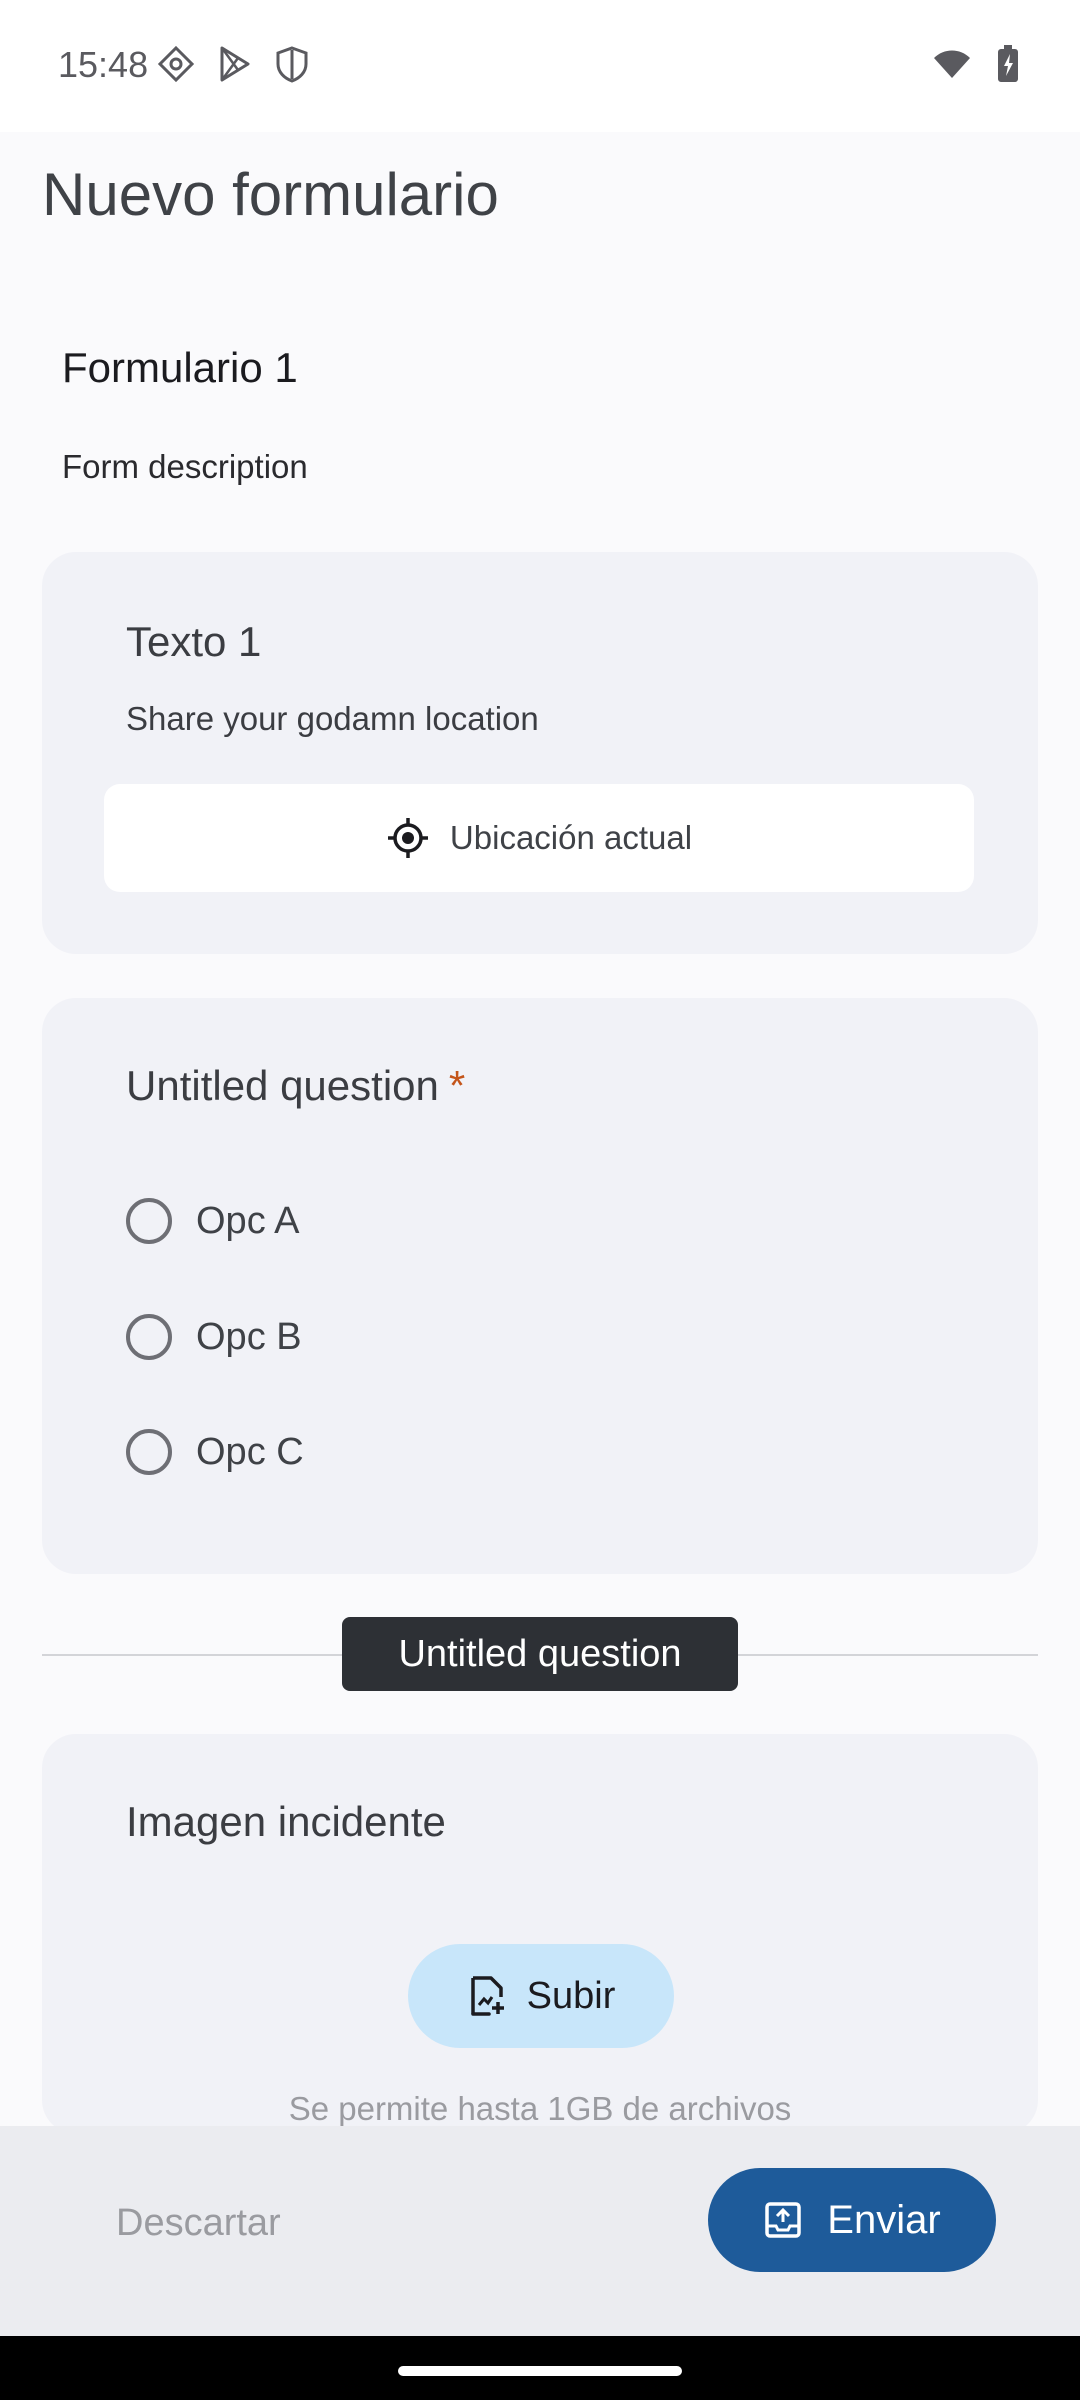 The image size is (1080, 2400). I want to click on question-title-row: Untitled question *, so click(295, 1086).